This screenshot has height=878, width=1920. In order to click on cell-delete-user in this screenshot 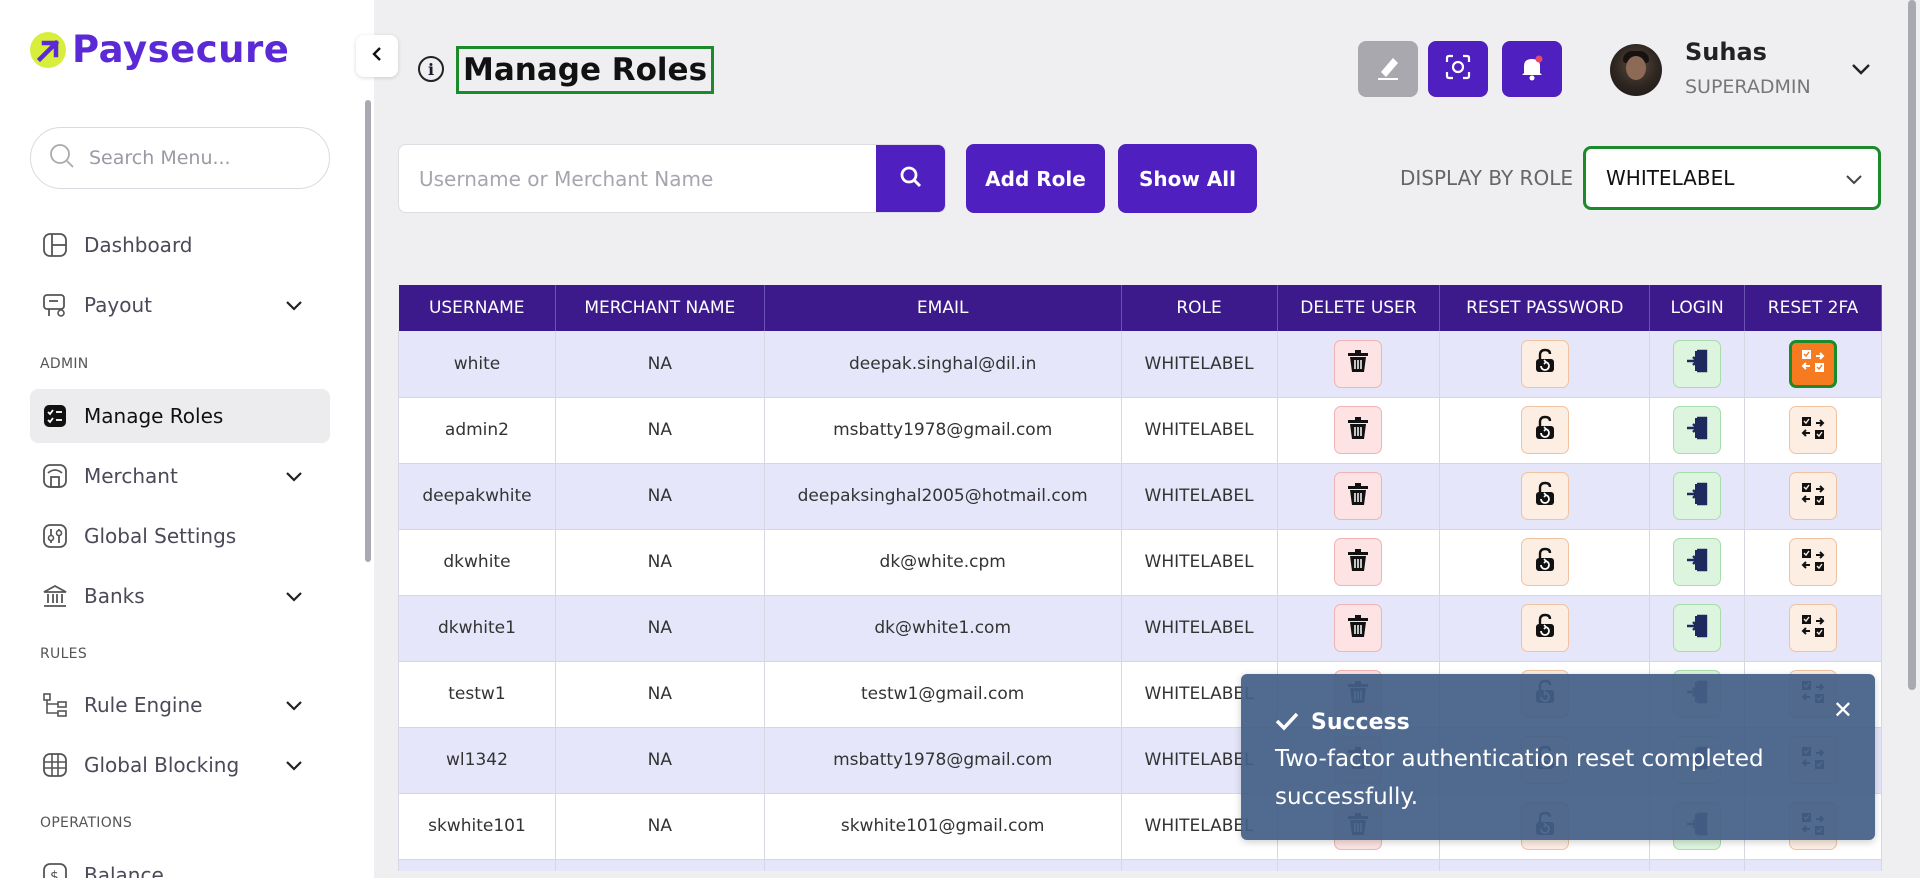, I will do `click(1359, 364)`.